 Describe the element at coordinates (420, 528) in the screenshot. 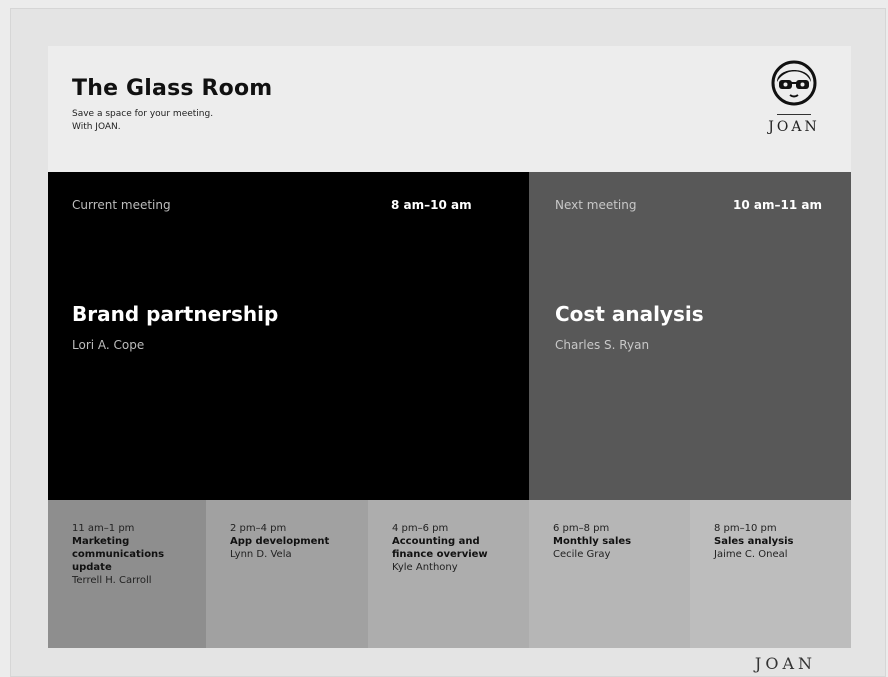

I see `slot-time: 4 pm–6 pm` at that location.